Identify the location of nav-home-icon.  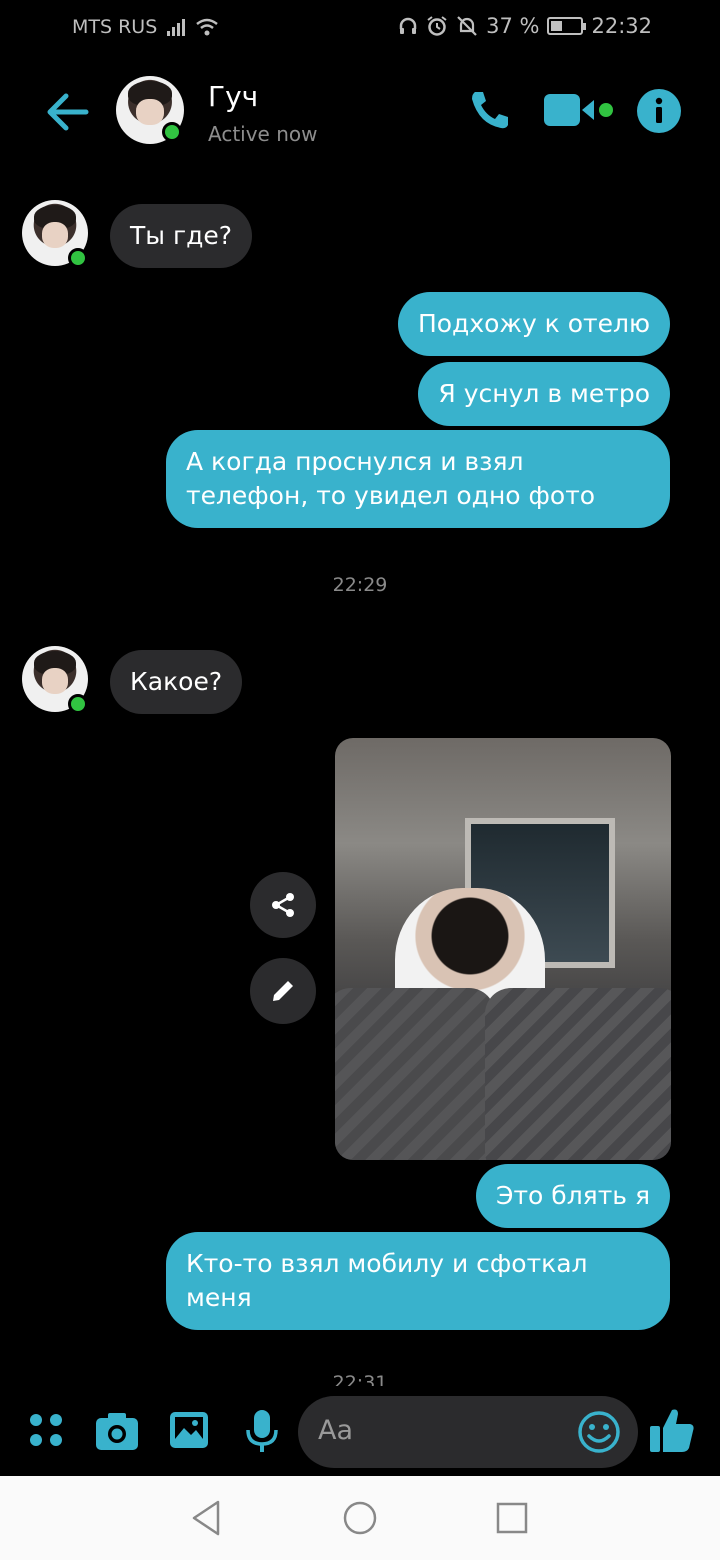
(360, 1518).